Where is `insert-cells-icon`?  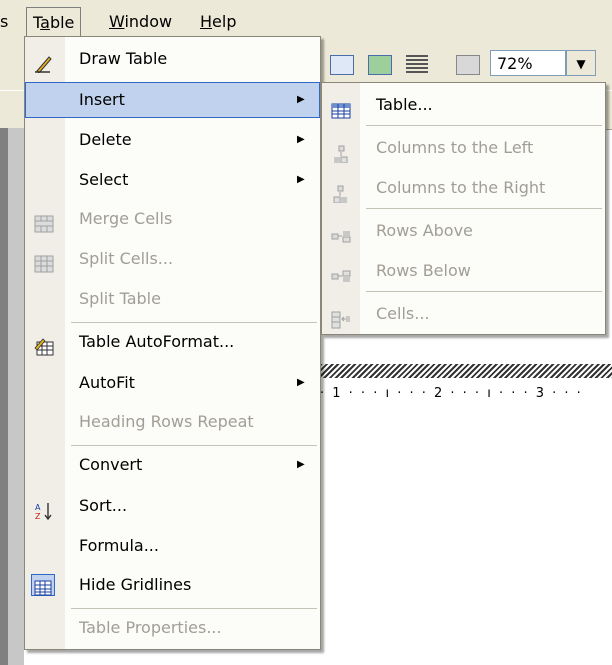
insert-cells-icon is located at coordinates (341, 317).